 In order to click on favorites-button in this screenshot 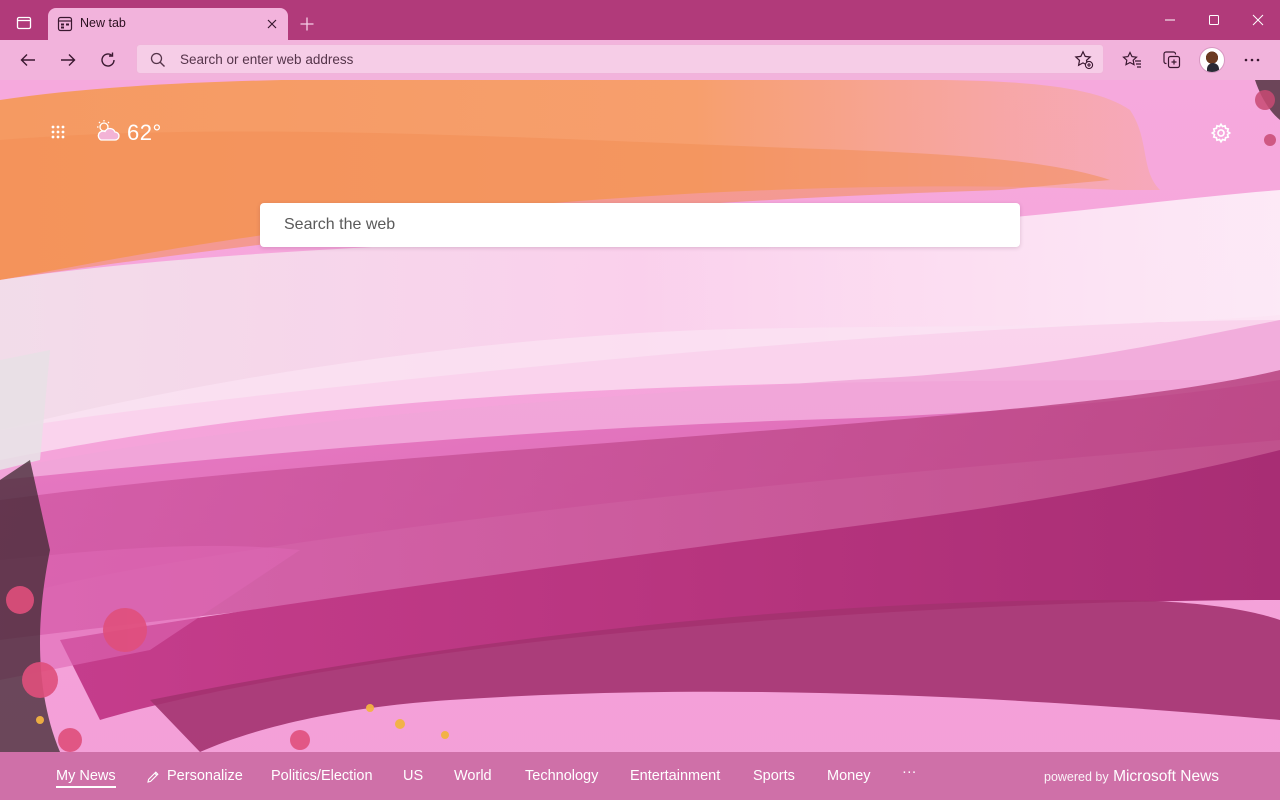, I will do `click(1132, 60)`.